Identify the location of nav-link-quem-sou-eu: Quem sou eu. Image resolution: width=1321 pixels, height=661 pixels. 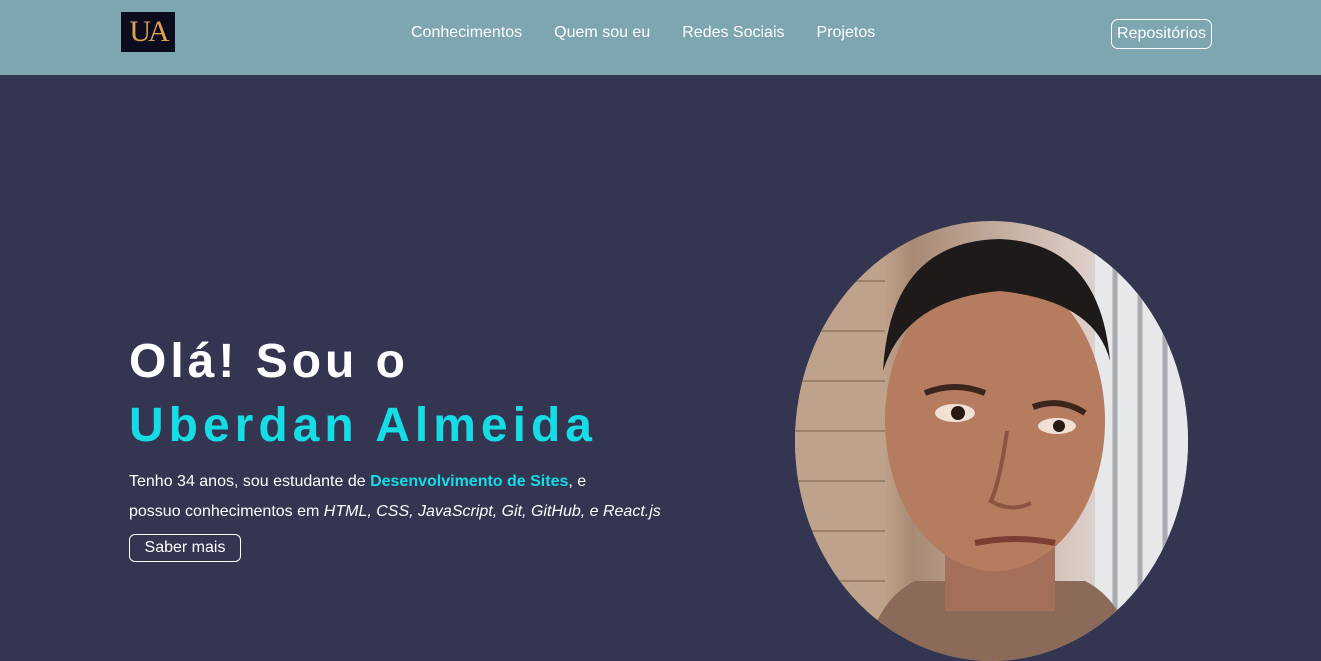
(602, 33).